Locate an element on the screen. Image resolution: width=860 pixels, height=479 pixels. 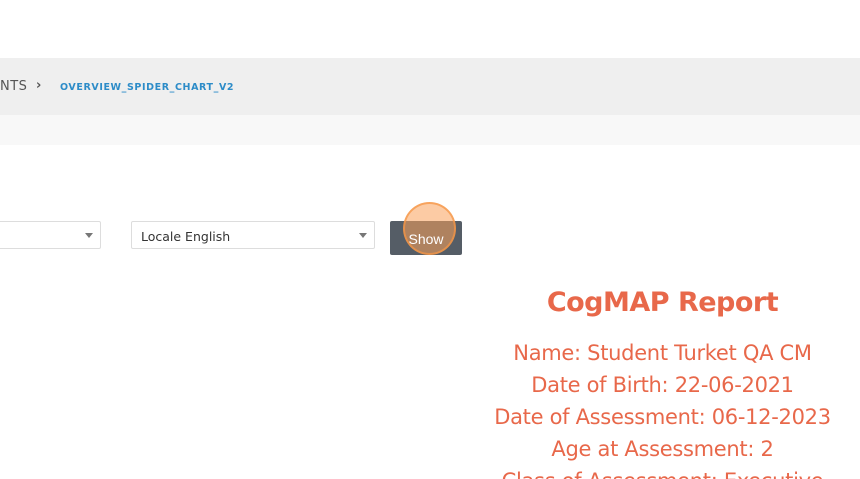
report-age-at-assessment: Age at Assessment: 2 is located at coordinates (662, 449).